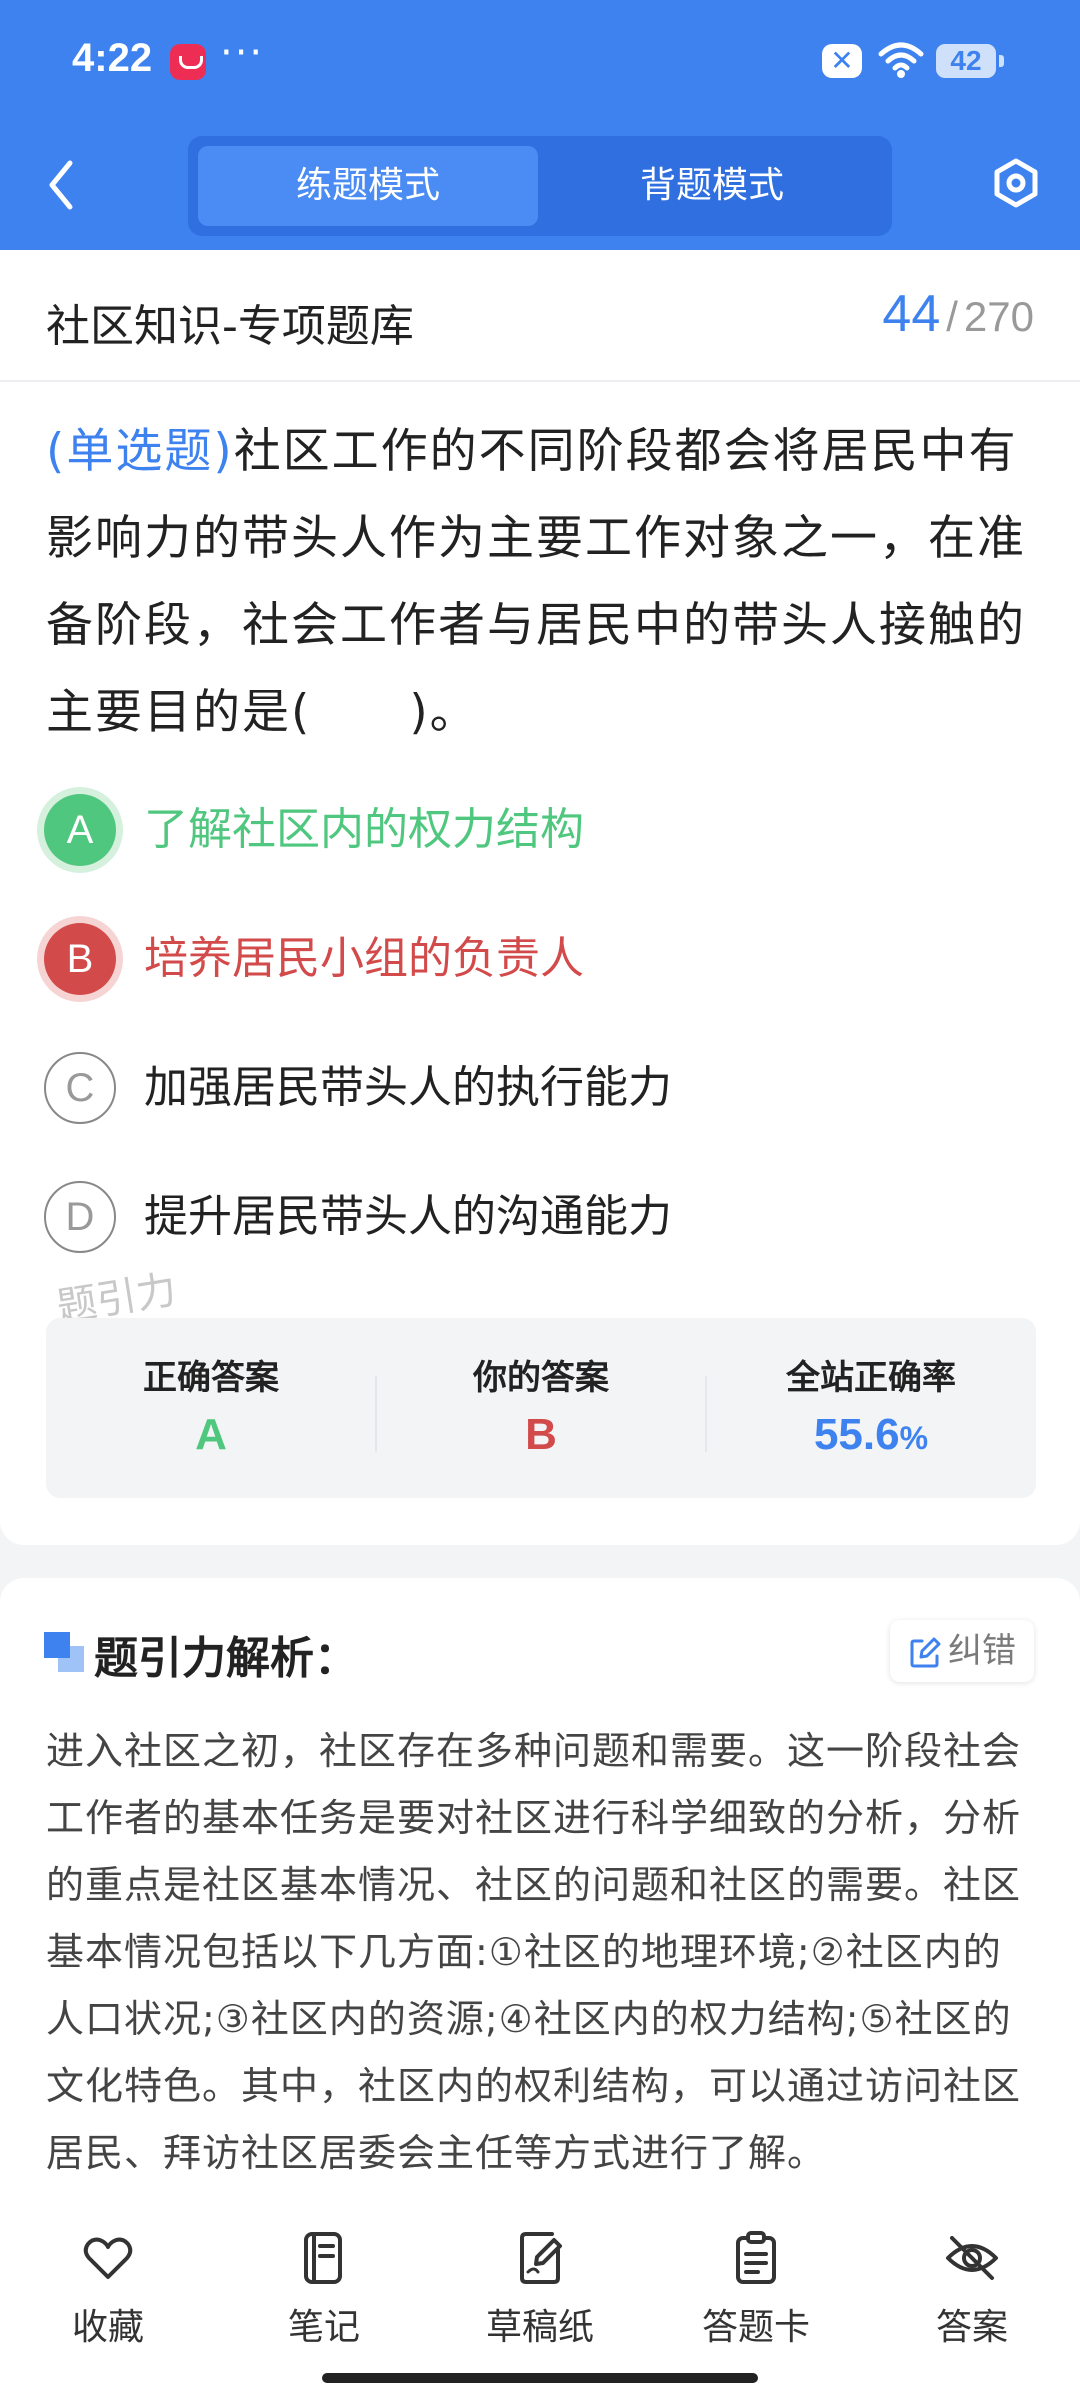 This screenshot has height=2400, width=1080. I want to click on option-b: B 培养居民小组的负责人, so click(539, 960).